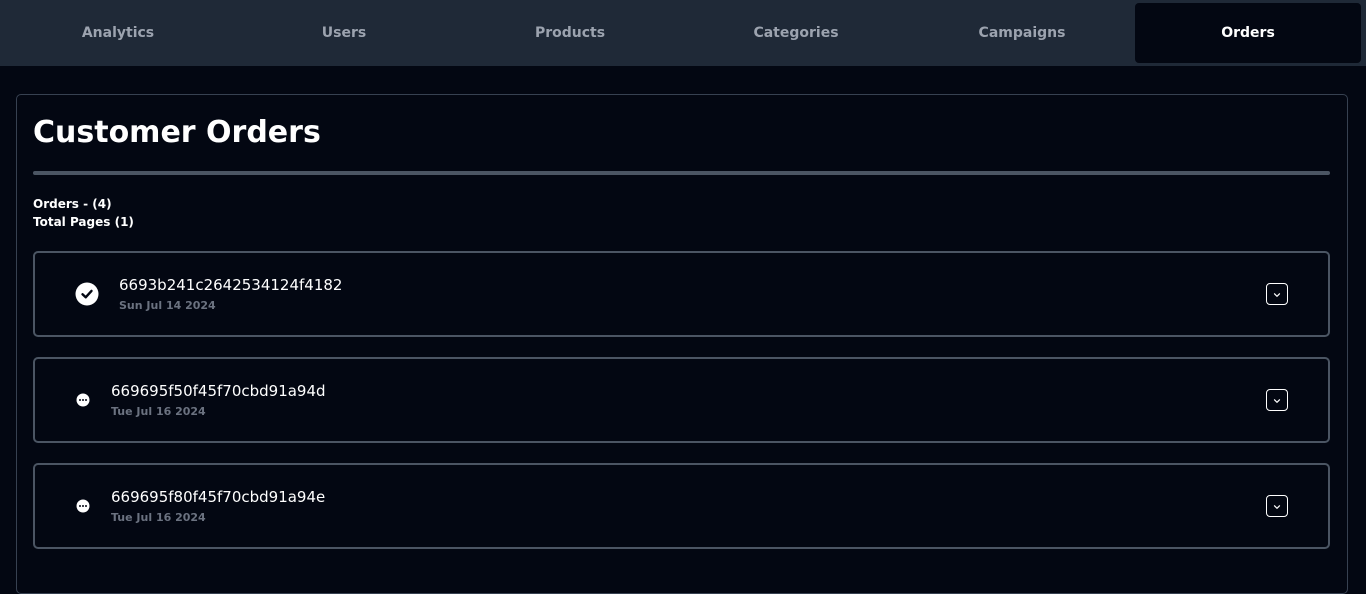 The height and width of the screenshot is (594, 1366). Describe the element at coordinates (796, 33) in the screenshot. I see `tab-categories: Categories` at that location.